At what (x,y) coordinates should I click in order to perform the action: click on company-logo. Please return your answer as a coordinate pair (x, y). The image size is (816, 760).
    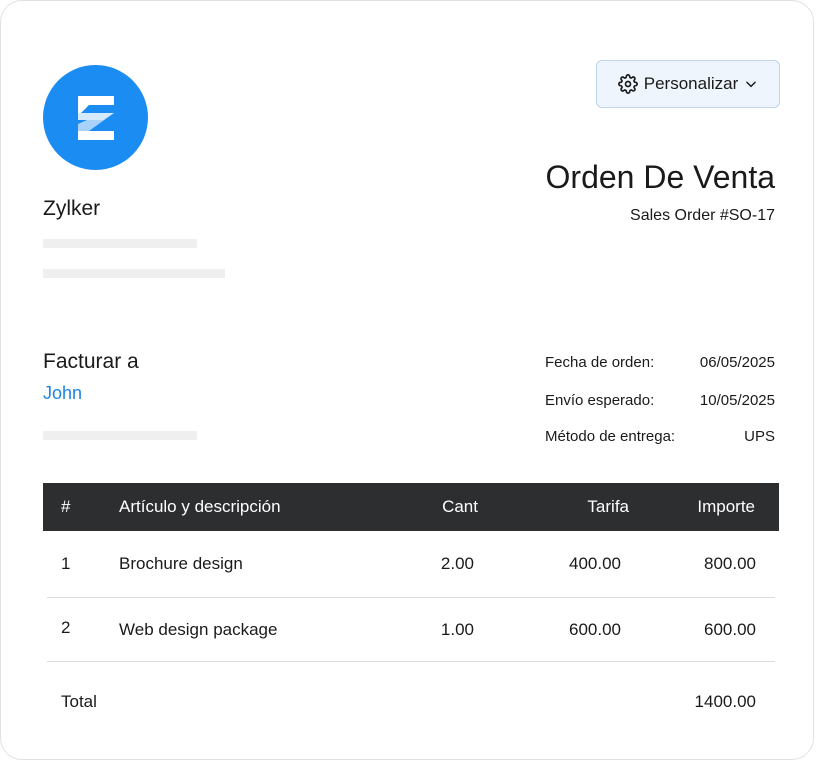
    Looking at the image, I should click on (95, 117).